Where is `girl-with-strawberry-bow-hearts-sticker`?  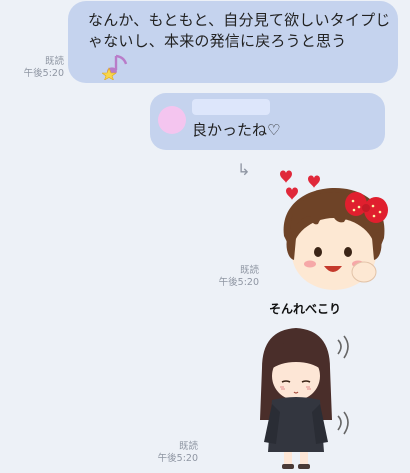
girl-with-strawberry-bow-hearts-sticker is located at coordinates (335, 231).